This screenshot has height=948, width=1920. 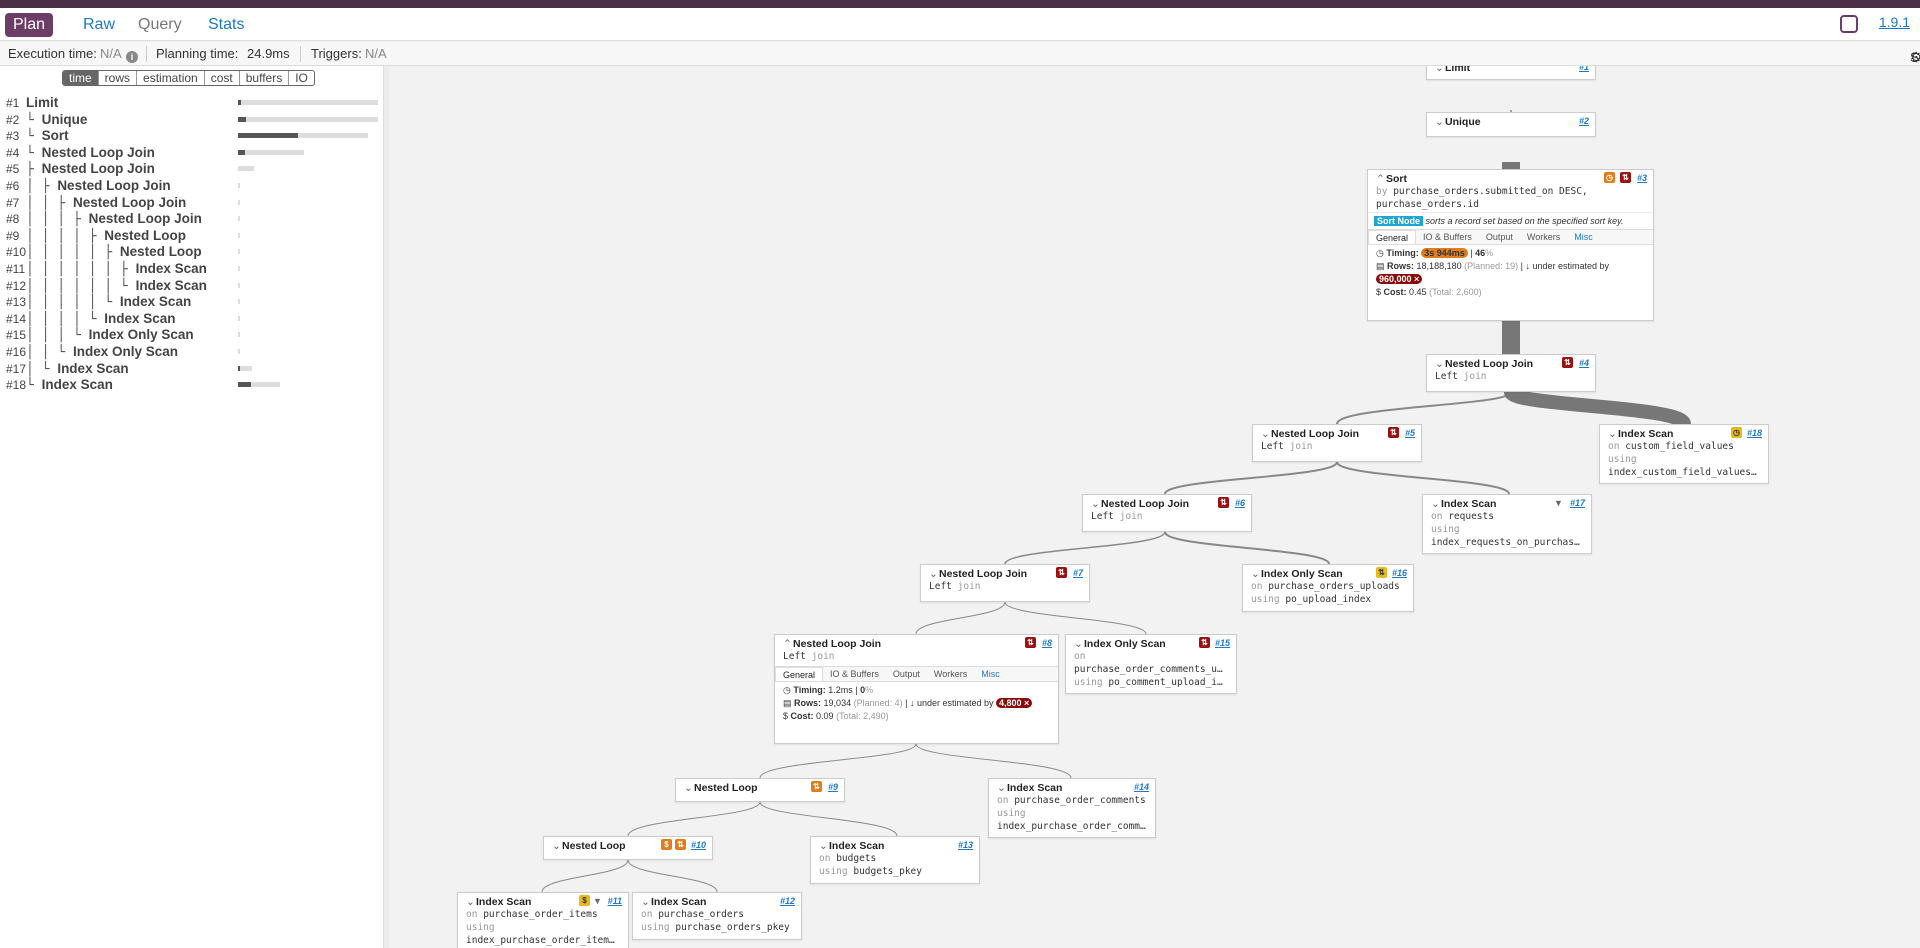 I want to click on tree-row-label: │ │ │ │ ├ Nested Loop, so click(x=106, y=236).